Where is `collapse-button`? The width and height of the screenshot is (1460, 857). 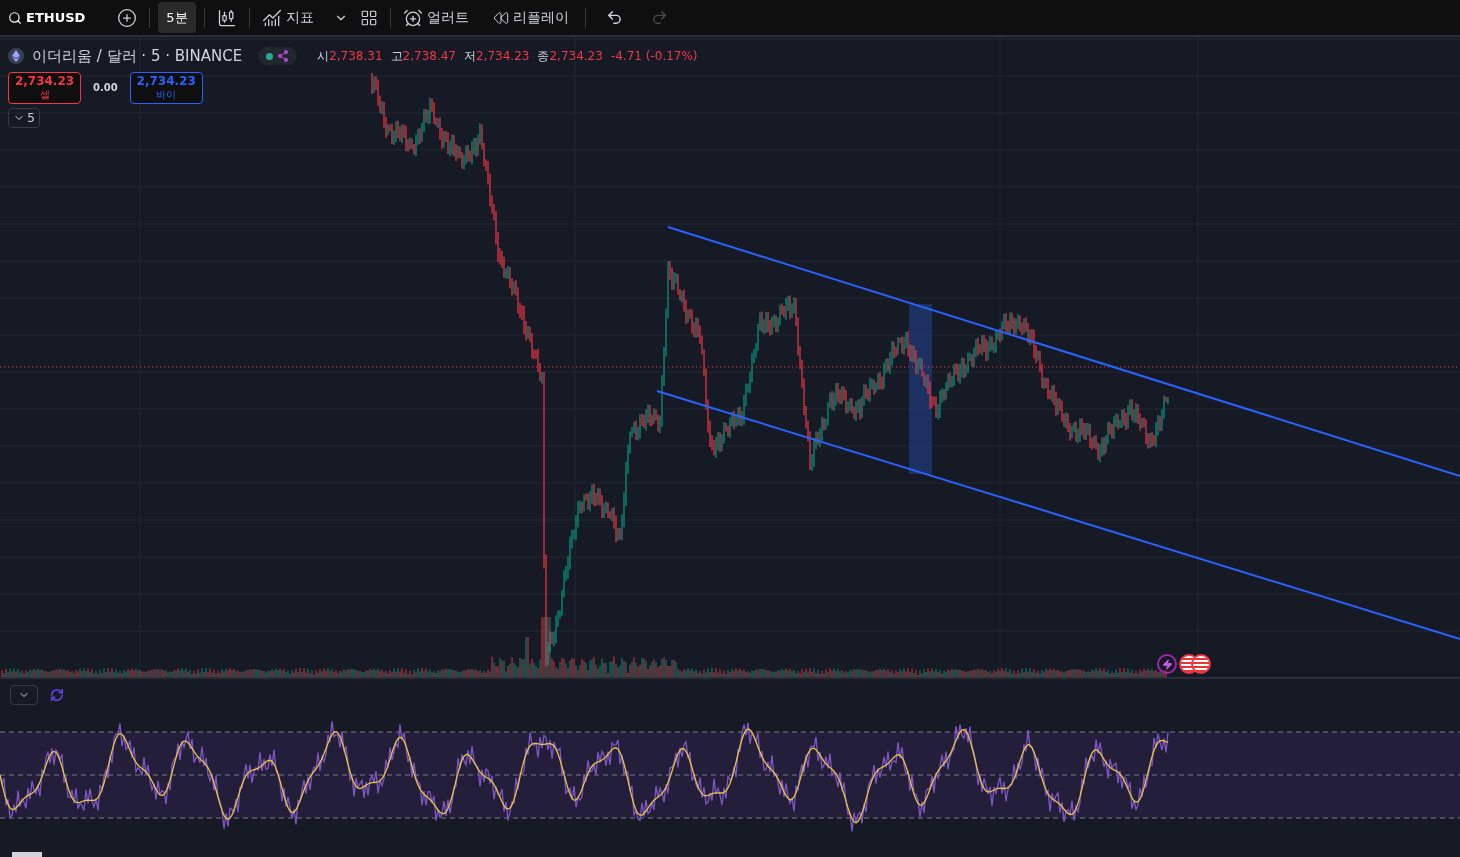 collapse-button is located at coordinates (24, 695).